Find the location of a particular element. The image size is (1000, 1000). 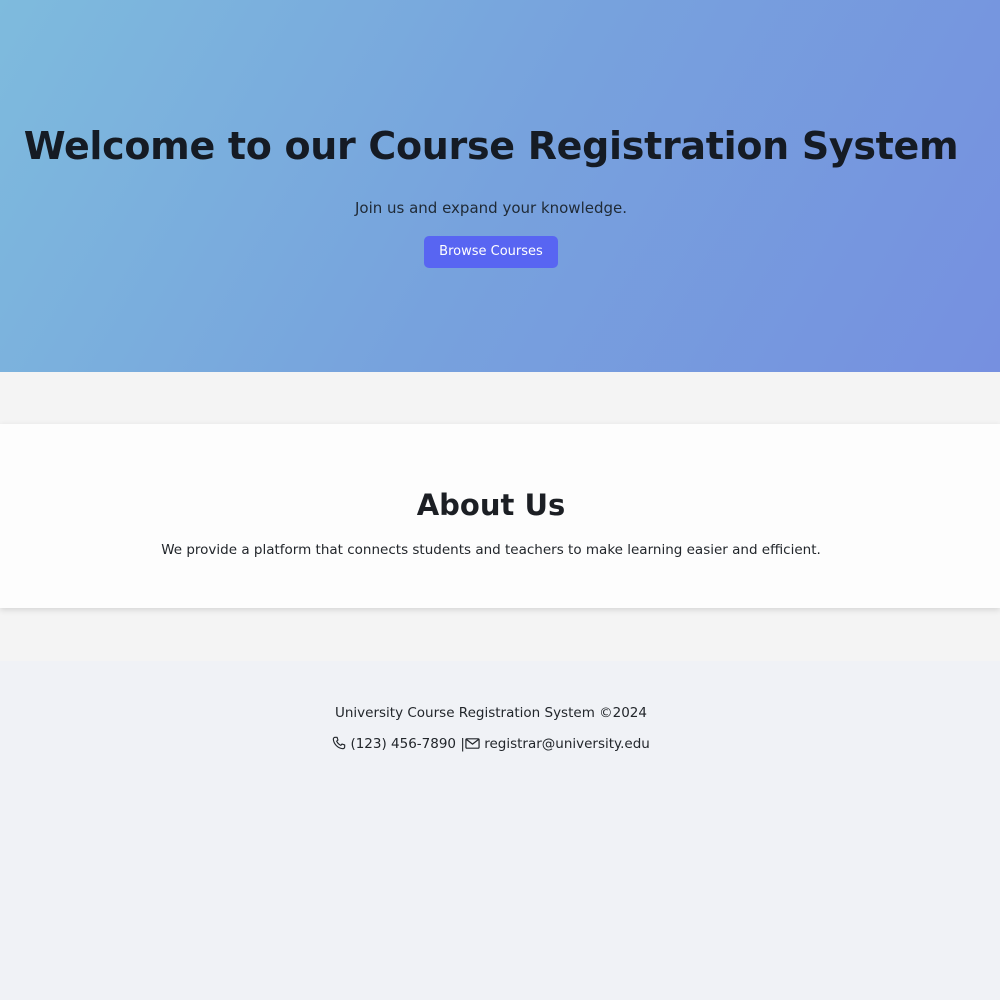

browse-courses-button: Browse Courses is located at coordinates (491, 252).